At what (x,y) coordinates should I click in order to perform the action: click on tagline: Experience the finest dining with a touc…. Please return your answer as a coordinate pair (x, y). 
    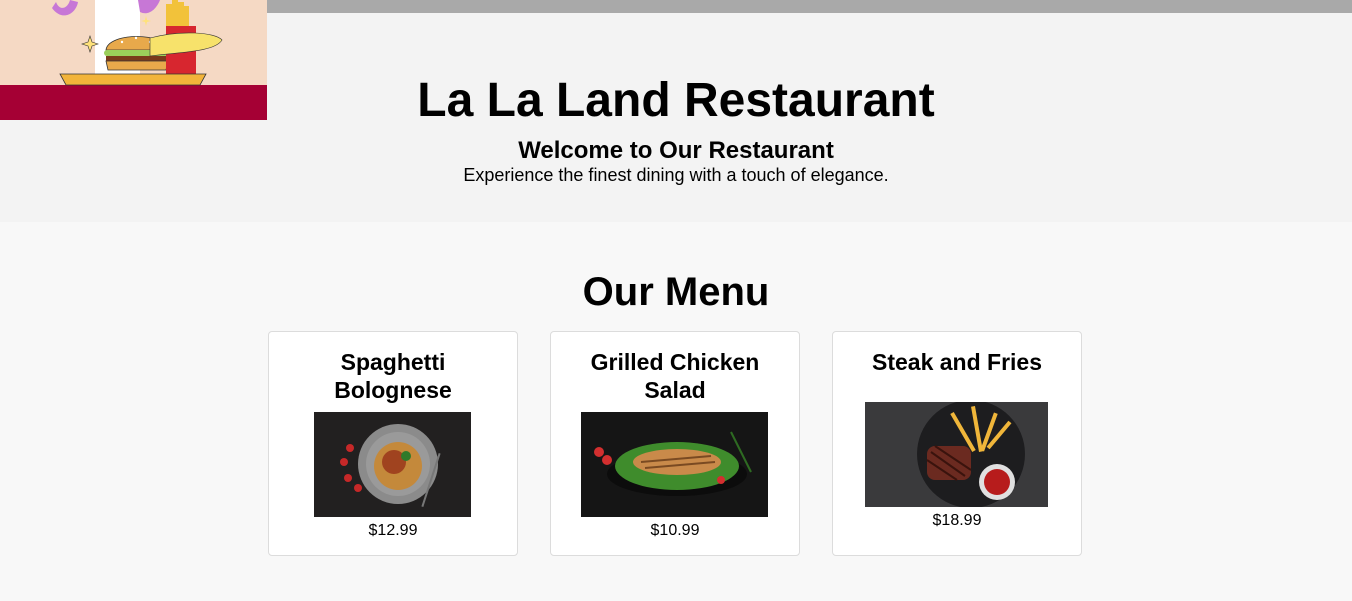
    Looking at the image, I should click on (676, 175).